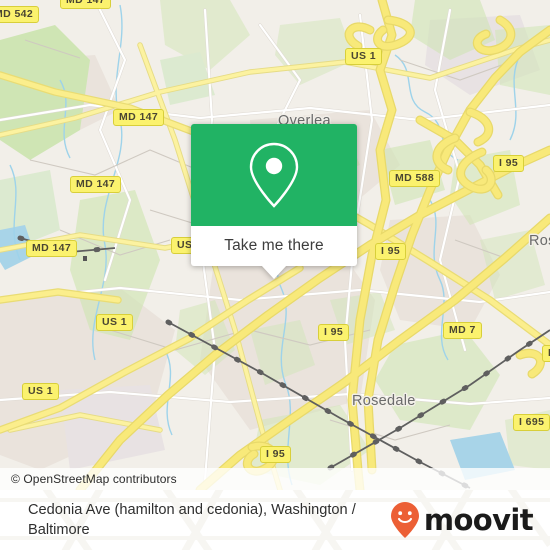 The height and width of the screenshot is (550, 550). I want to click on place-label-rosedale: Rosedale, so click(384, 401).